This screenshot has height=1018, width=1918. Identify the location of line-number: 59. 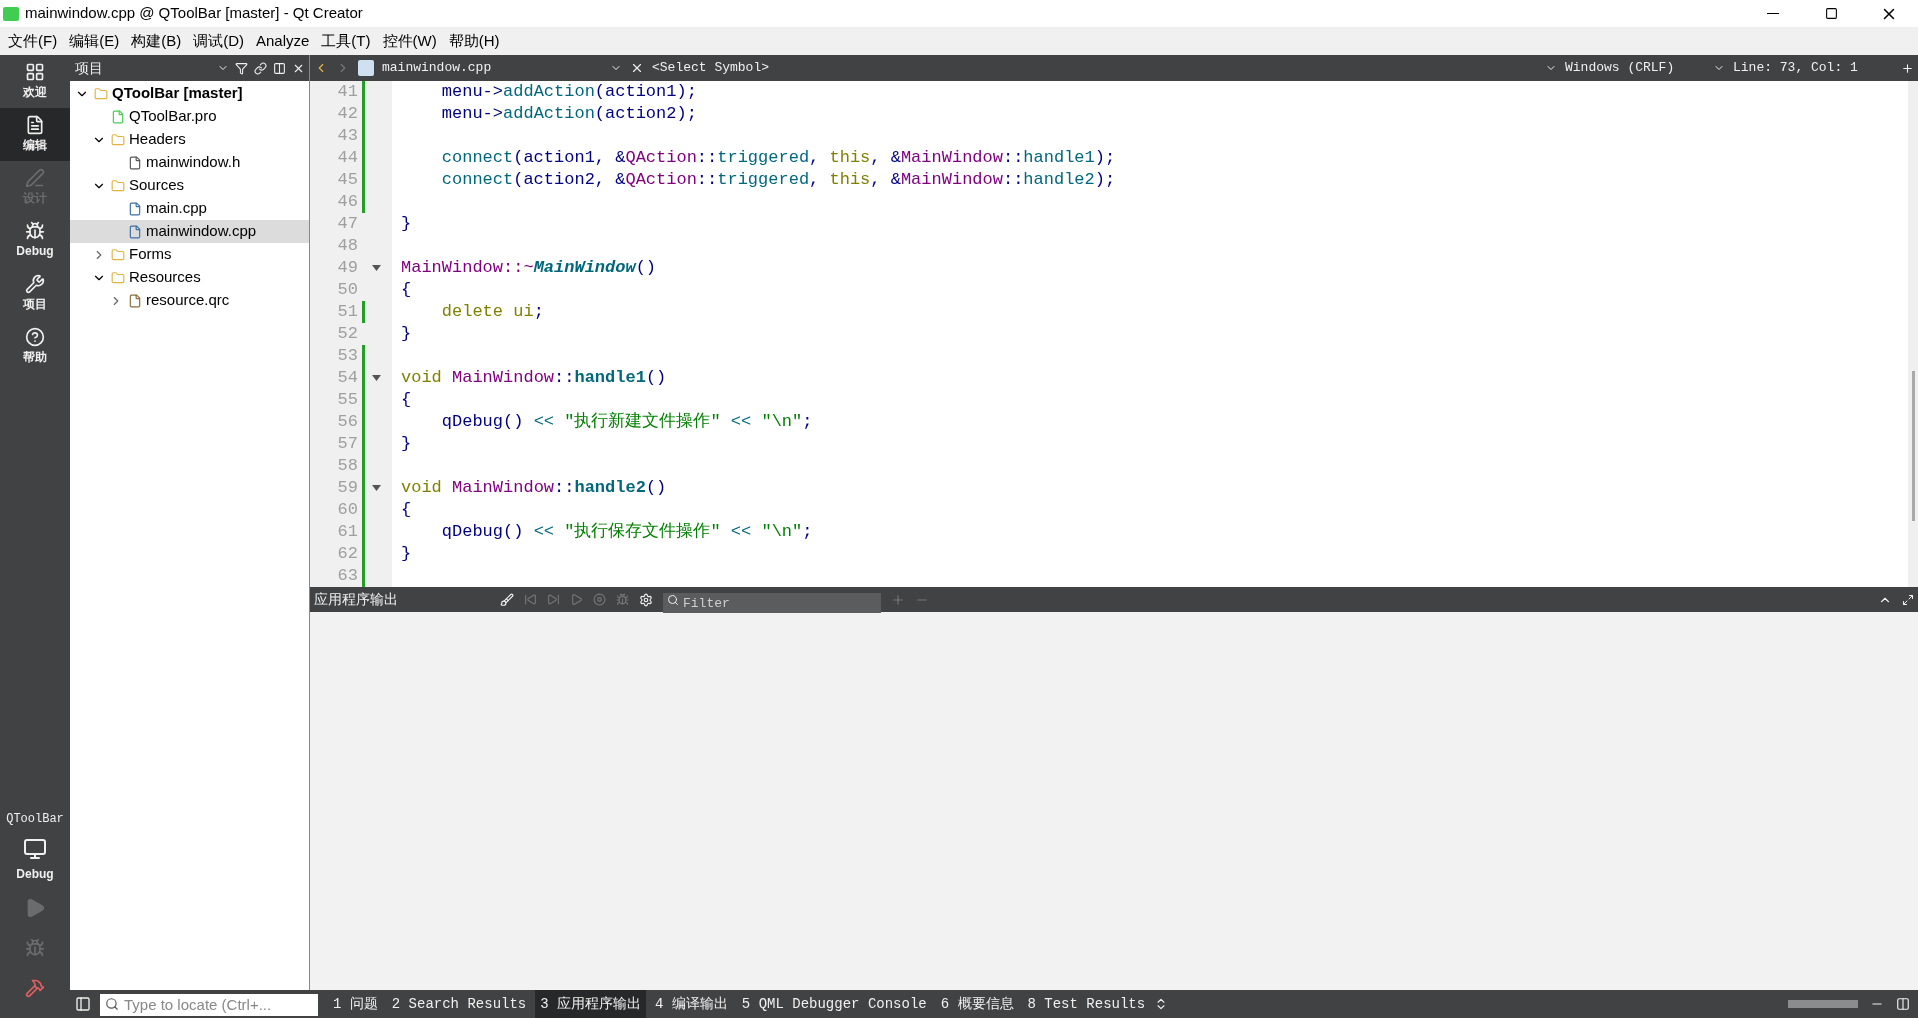
(347, 488).